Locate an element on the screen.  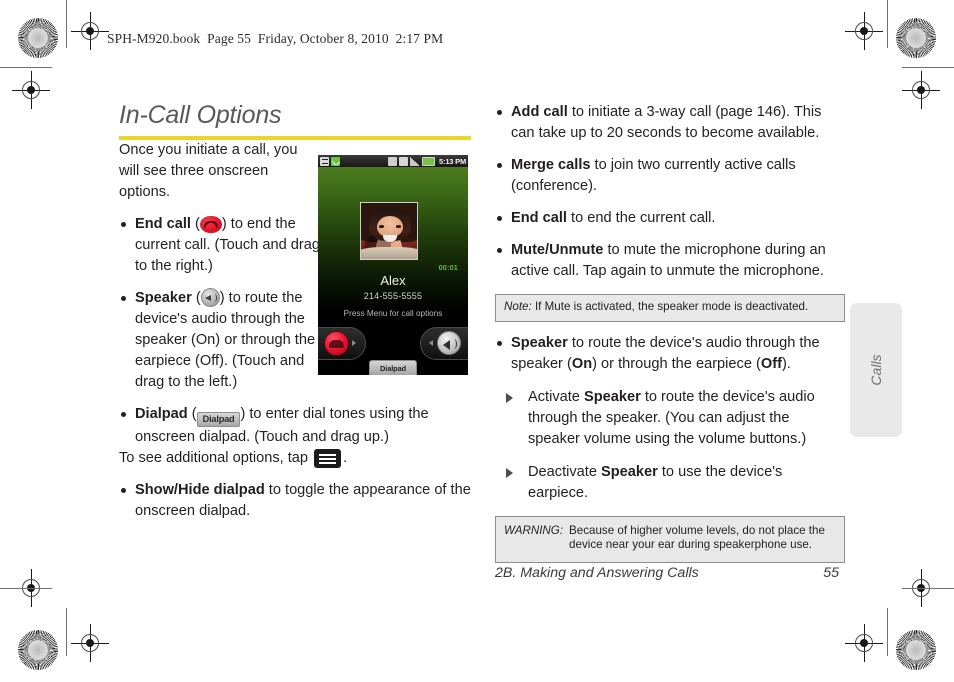
device-status-bar: 5:13 PM is located at coordinates (393, 161).